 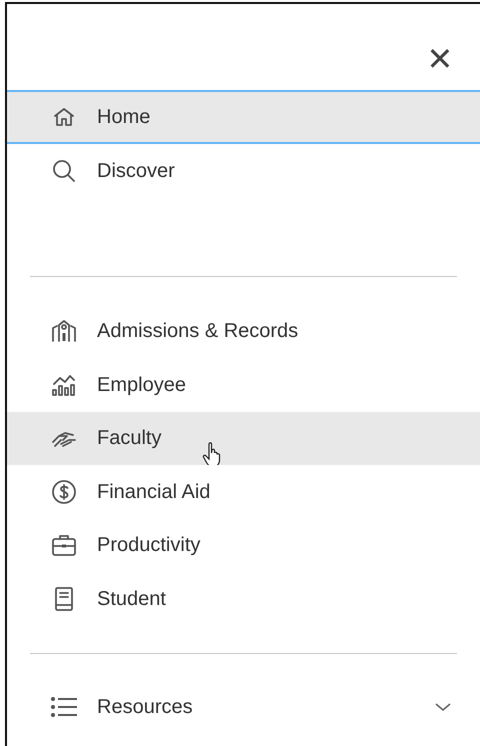 What do you see at coordinates (243, 707) in the screenshot?
I see `resources-item: Resources` at bounding box center [243, 707].